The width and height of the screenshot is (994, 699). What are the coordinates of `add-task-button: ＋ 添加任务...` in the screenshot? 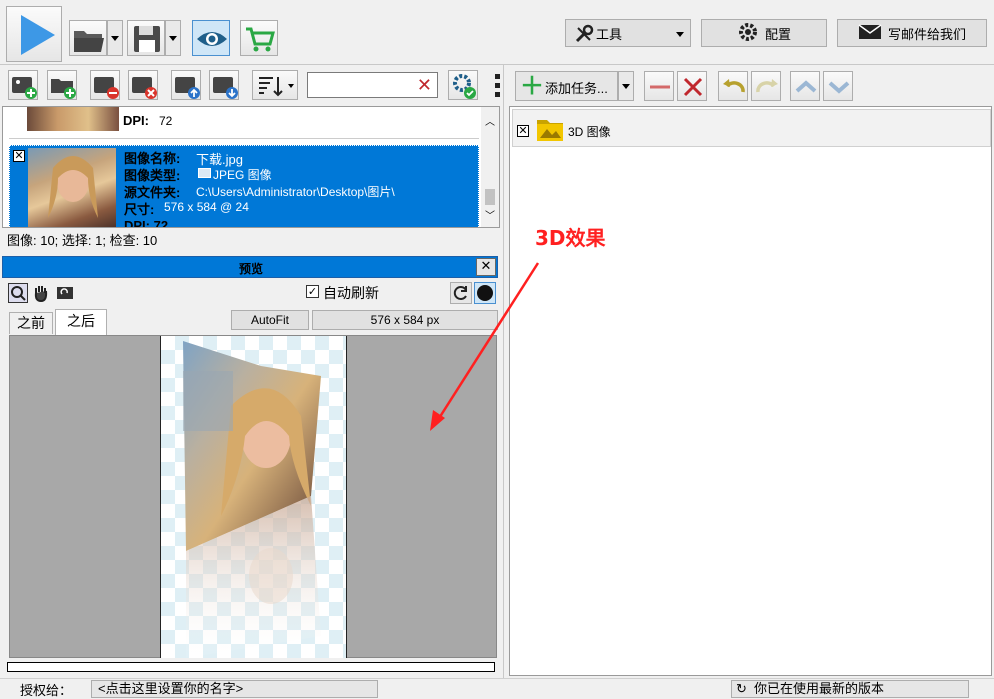 It's located at (566, 86).